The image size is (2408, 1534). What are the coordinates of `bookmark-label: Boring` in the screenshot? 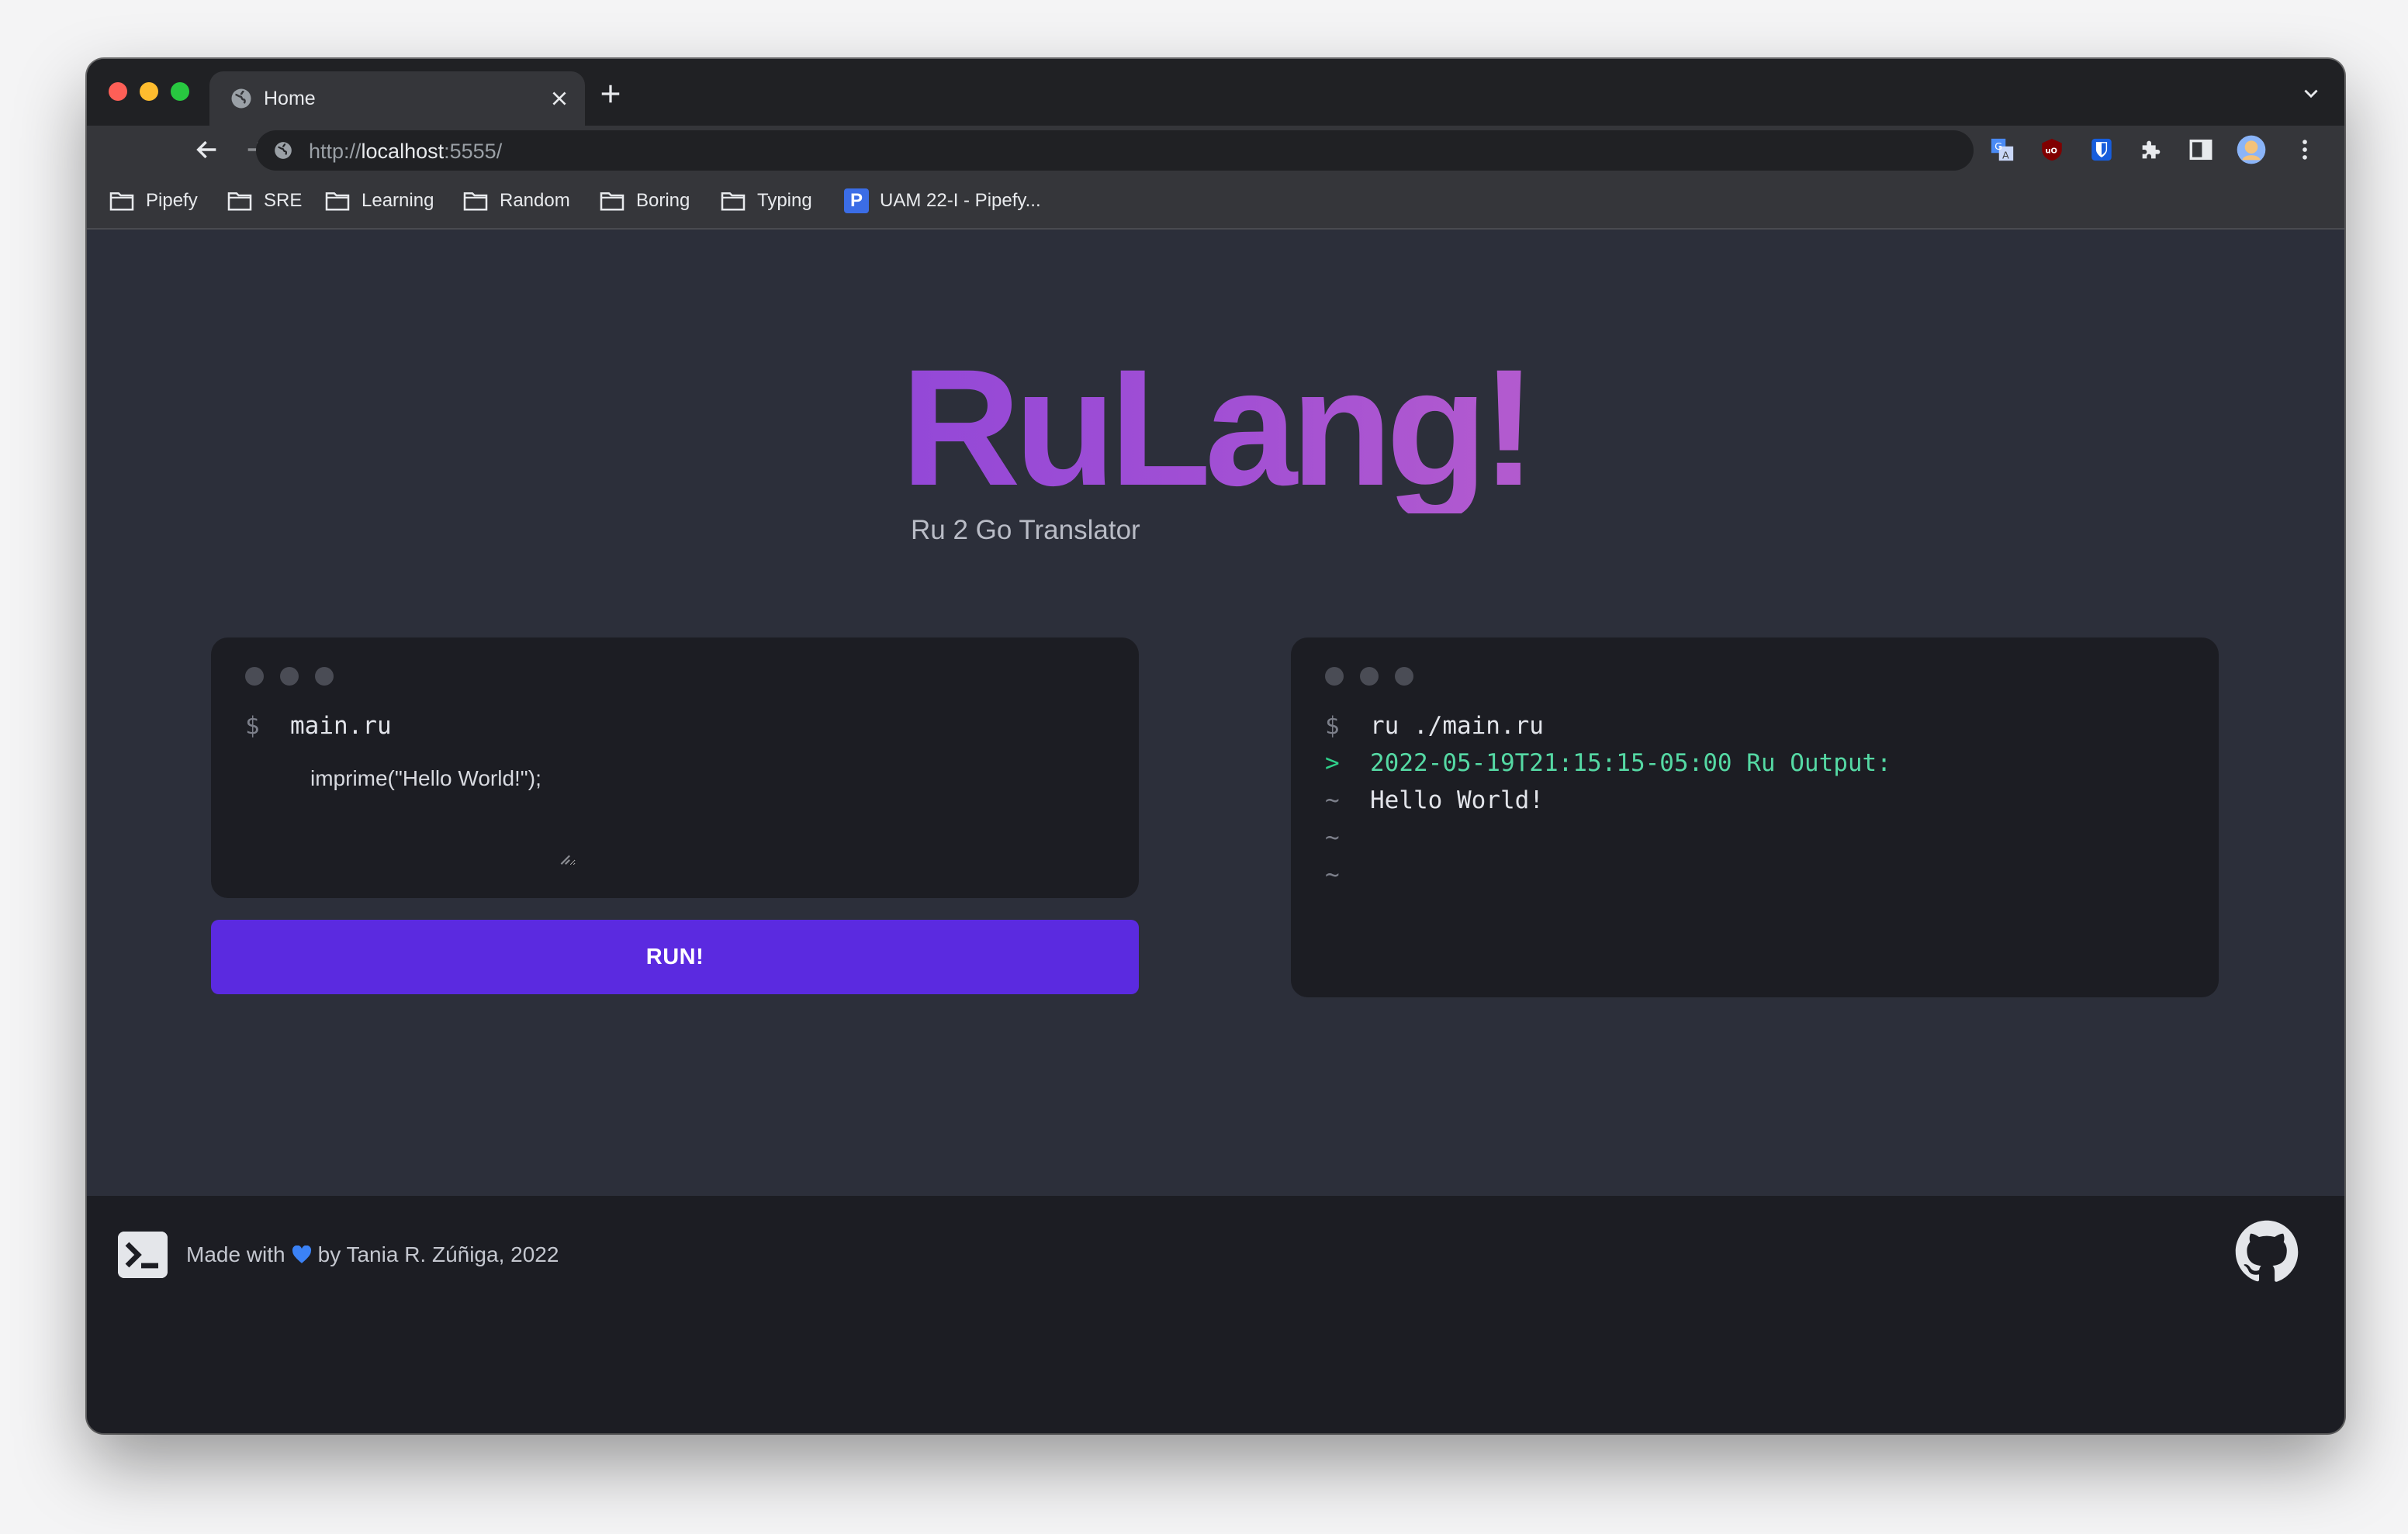 It's located at (663, 200).